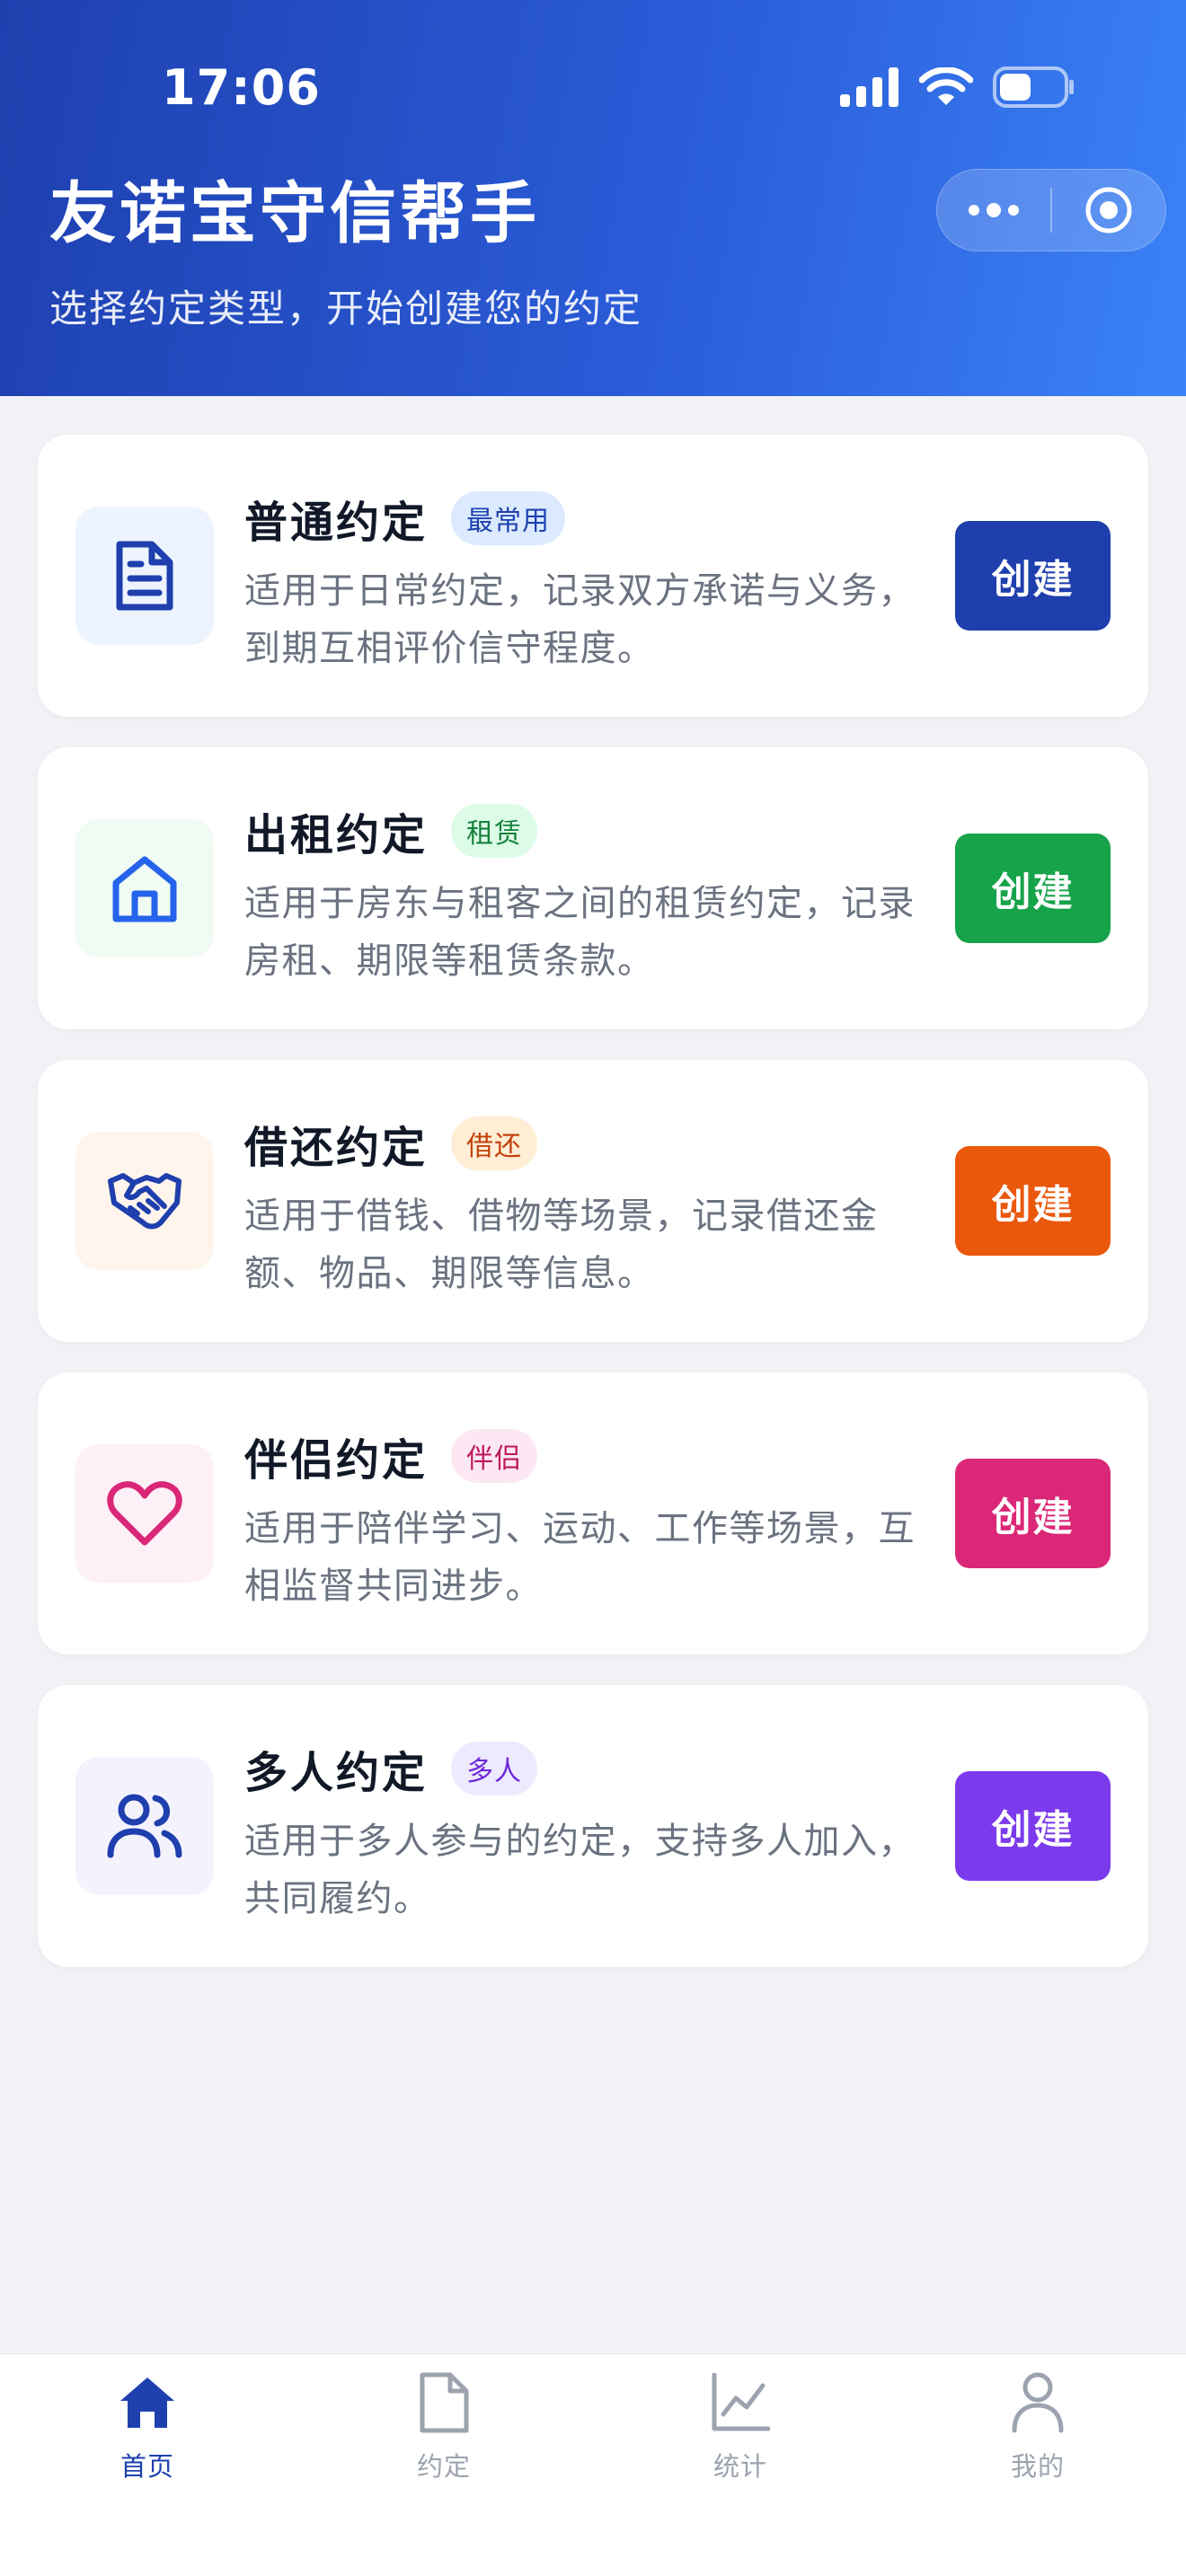 The height and width of the screenshot is (2576, 1186). I want to click on close-mini-program-button, so click(1108, 210).